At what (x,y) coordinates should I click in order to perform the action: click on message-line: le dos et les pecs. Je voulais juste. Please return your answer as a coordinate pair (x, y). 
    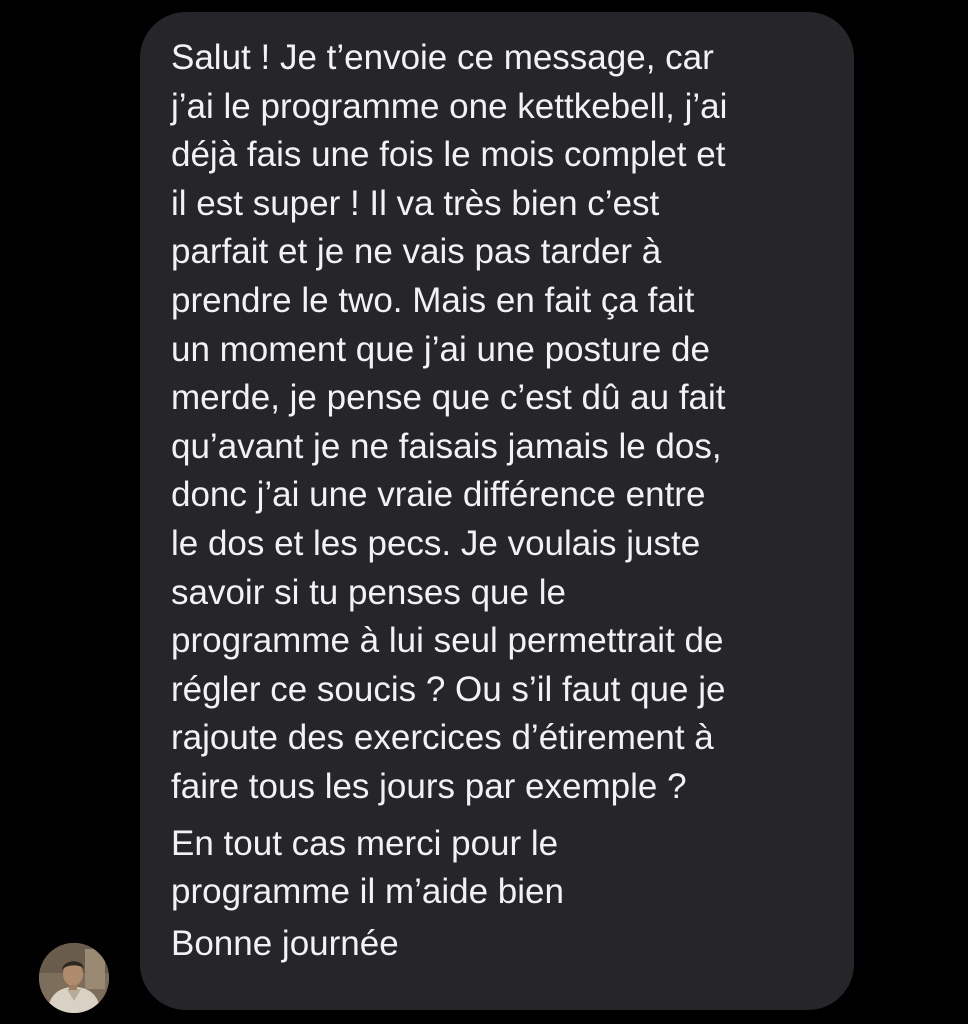
    Looking at the image, I should click on (436, 543).